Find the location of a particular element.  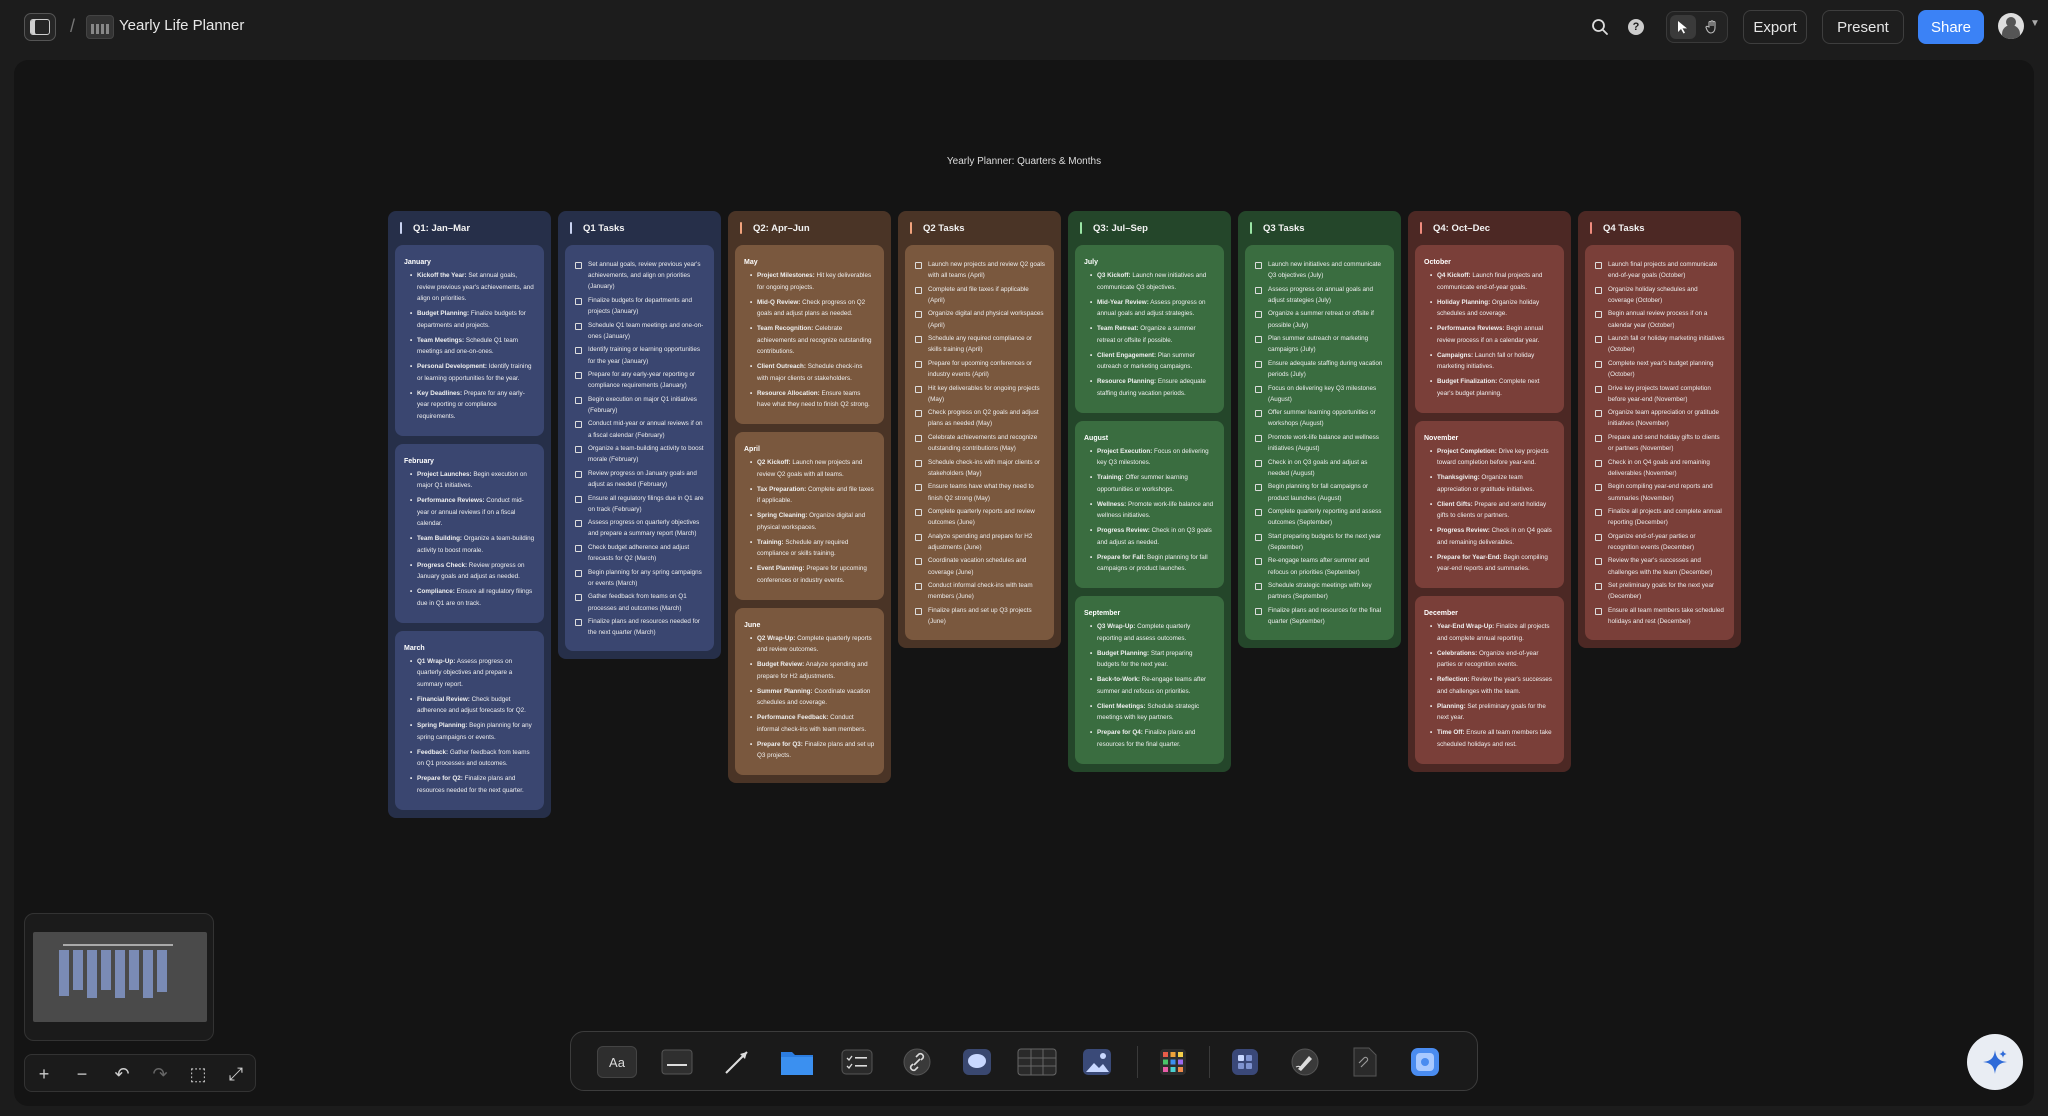

text-tool-button: Aa is located at coordinates (617, 1062).